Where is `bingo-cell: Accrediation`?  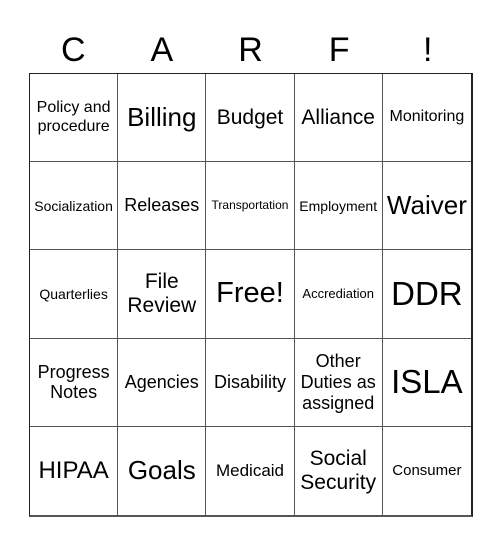 bingo-cell: Accrediation is located at coordinates (338, 294).